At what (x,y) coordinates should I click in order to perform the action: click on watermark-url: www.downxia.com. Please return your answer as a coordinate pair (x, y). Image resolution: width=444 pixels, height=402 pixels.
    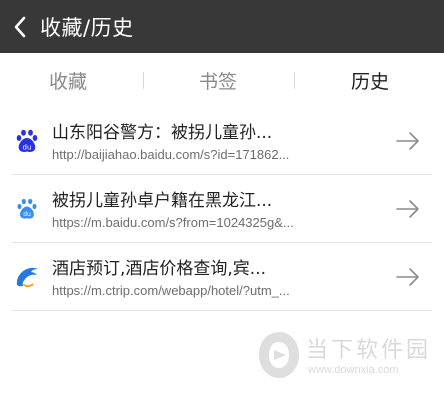
    Looking at the image, I should click on (353, 370).